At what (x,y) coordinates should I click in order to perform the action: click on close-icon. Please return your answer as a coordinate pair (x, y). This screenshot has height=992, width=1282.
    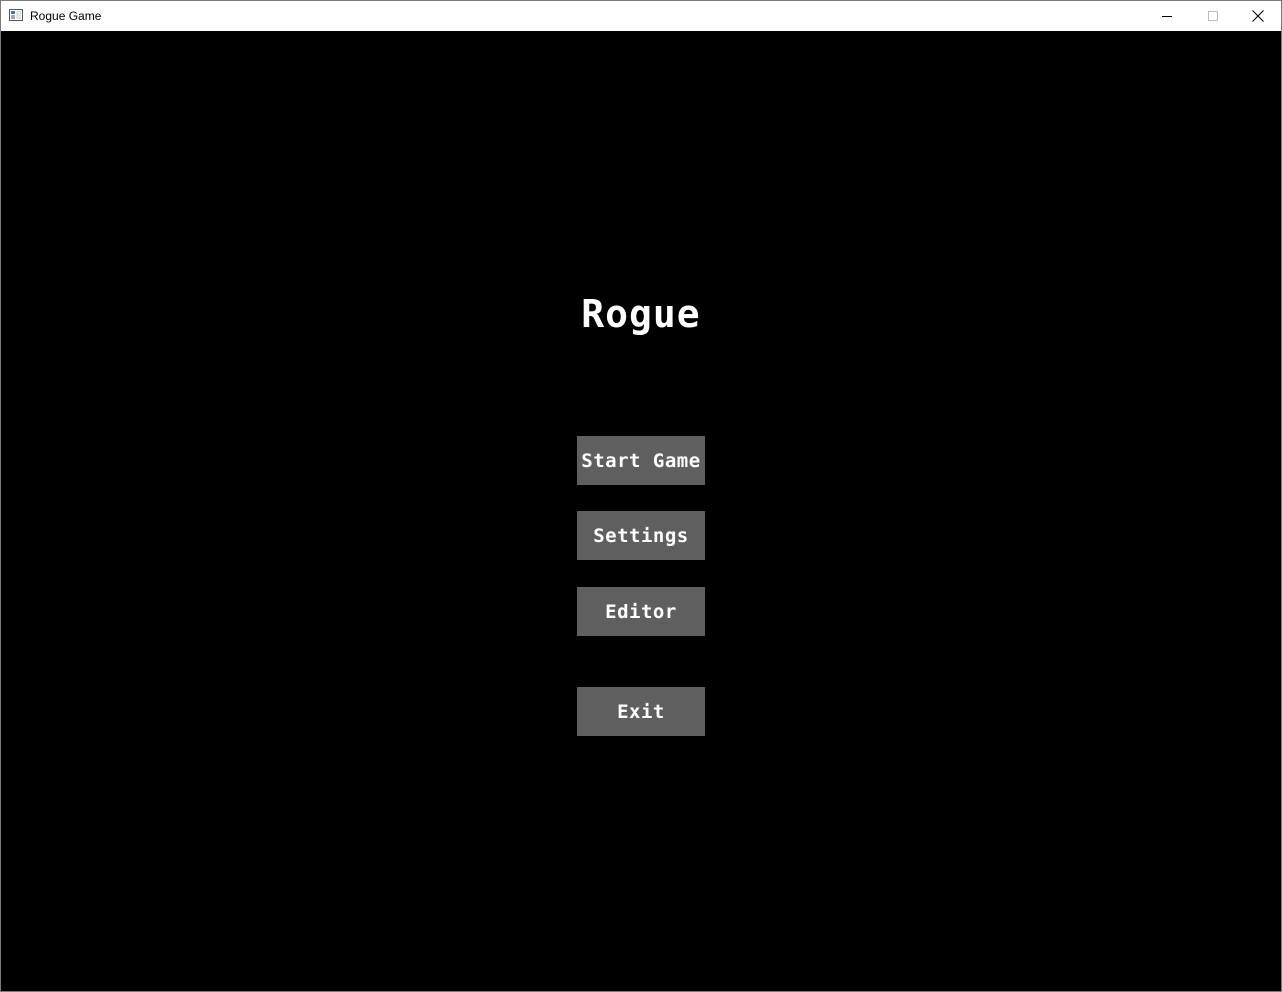
    Looking at the image, I should click on (1258, 16).